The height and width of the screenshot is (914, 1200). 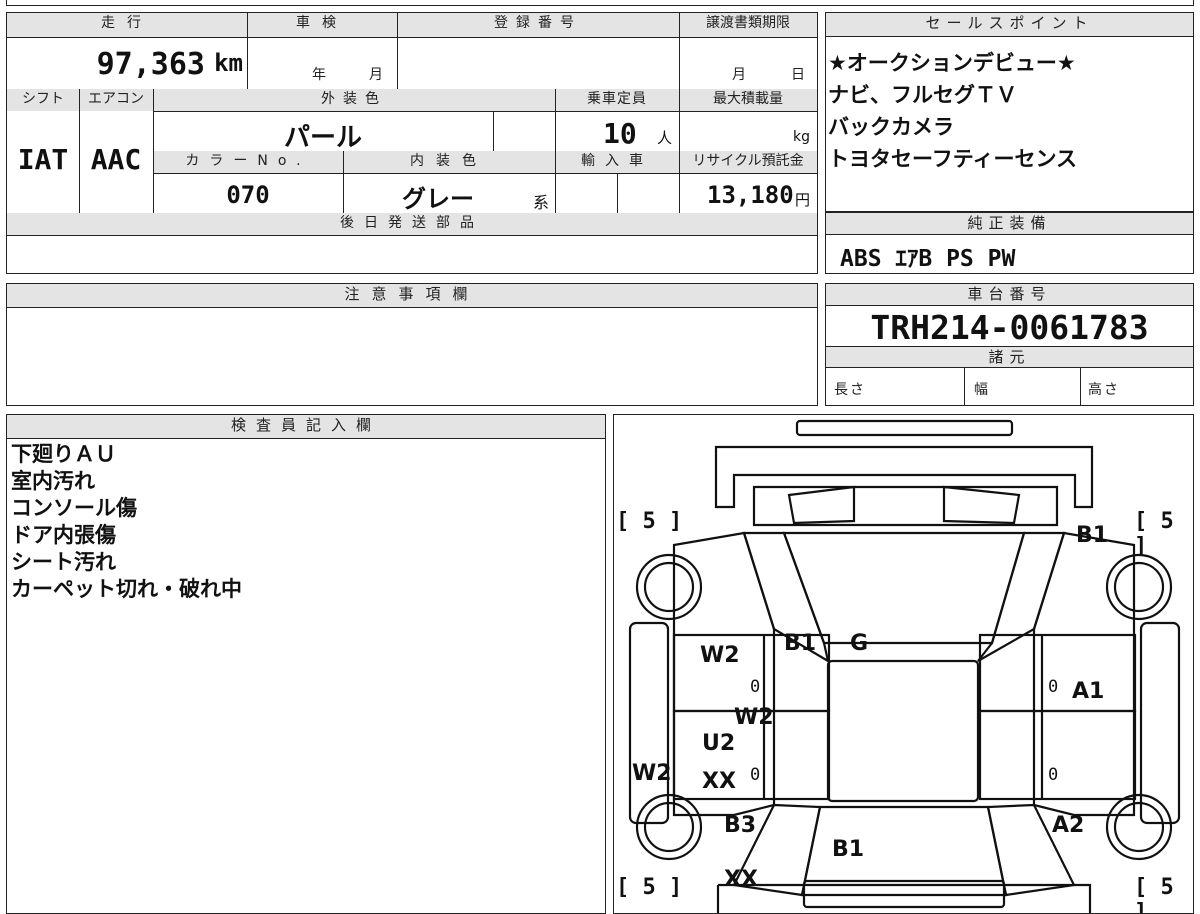 I want to click on notes-panel: 注意事項欄, so click(x=412, y=344).